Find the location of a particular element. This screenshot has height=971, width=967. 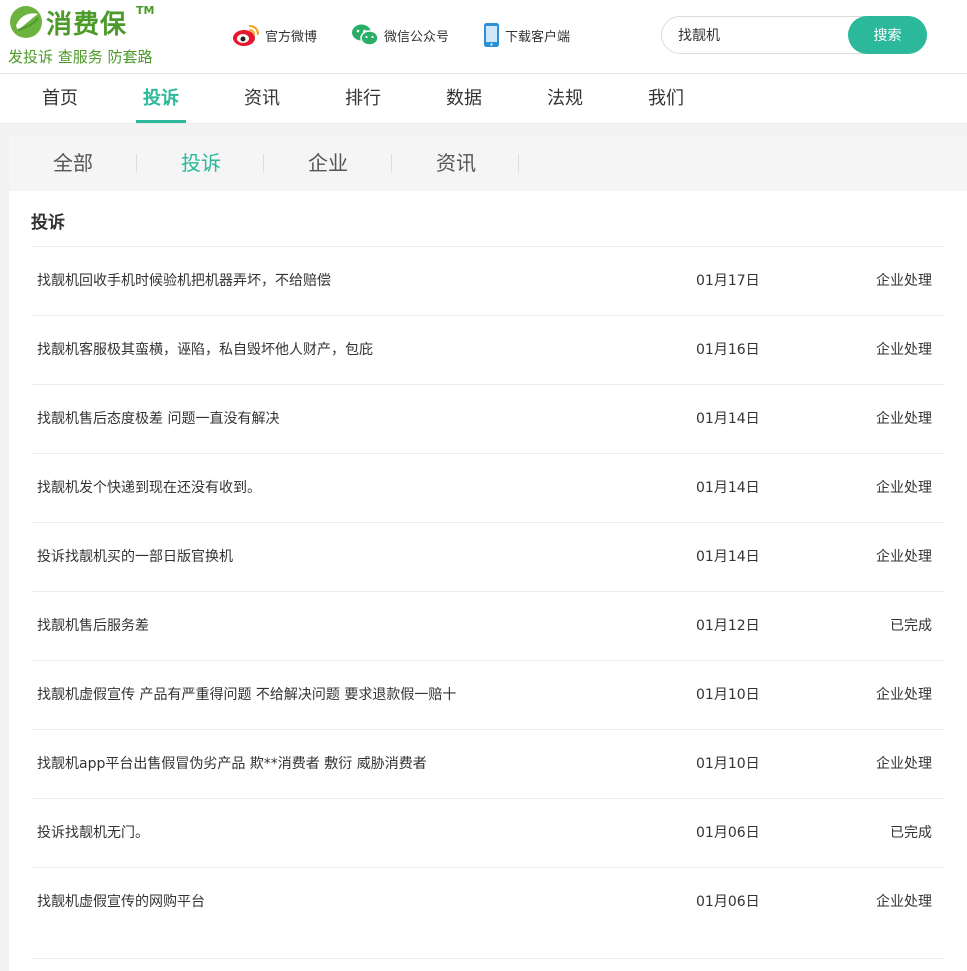

section-title: 投诉 is located at coordinates (48, 223).